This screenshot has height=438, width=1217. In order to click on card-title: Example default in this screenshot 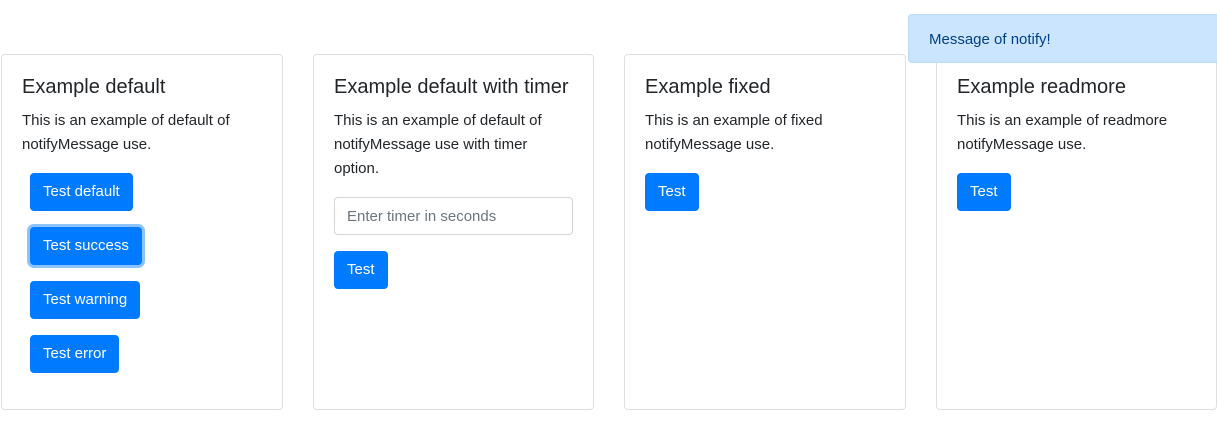, I will do `click(94, 87)`.